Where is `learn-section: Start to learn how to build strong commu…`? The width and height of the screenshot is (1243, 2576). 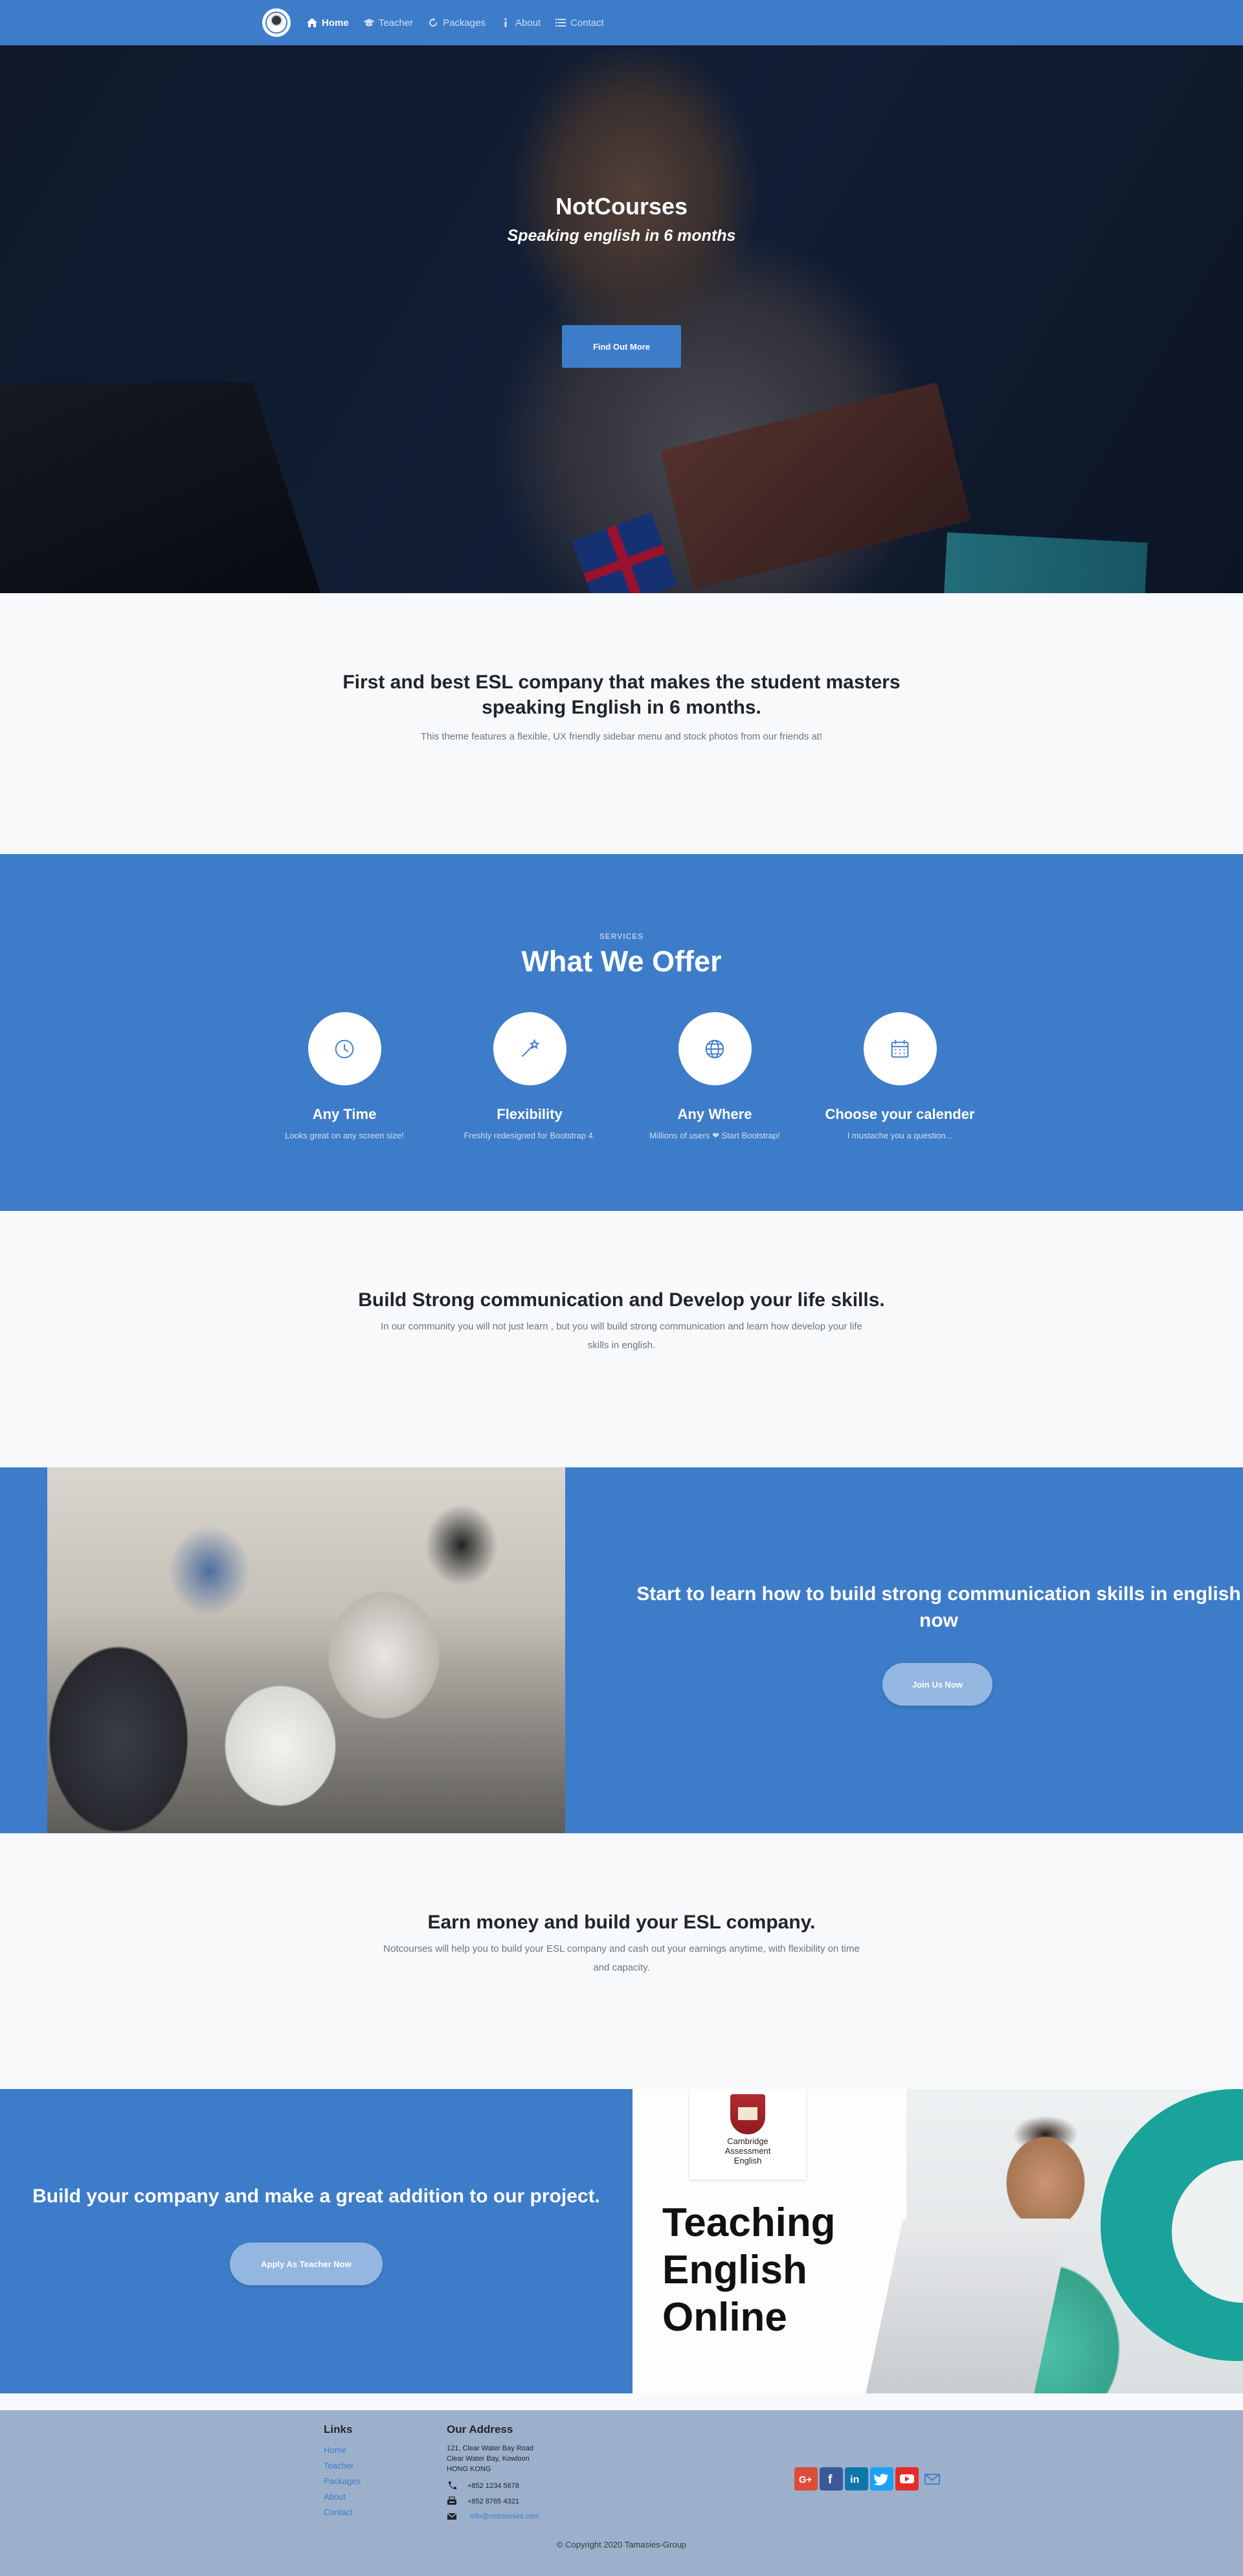
learn-section: Start to learn how to build strong commu… is located at coordinates (621, 1650).